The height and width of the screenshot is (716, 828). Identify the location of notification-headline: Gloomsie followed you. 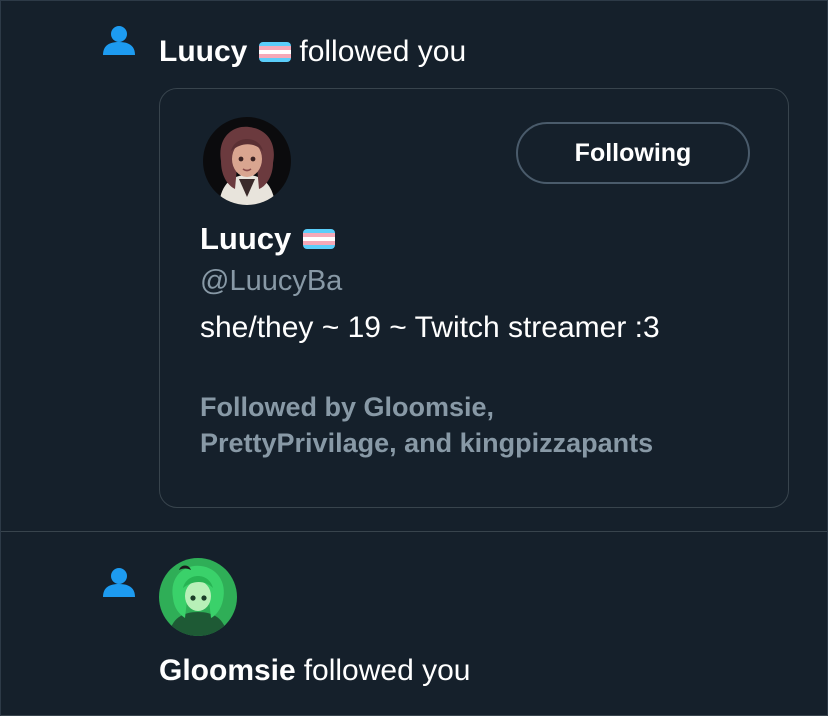
(314, 671).